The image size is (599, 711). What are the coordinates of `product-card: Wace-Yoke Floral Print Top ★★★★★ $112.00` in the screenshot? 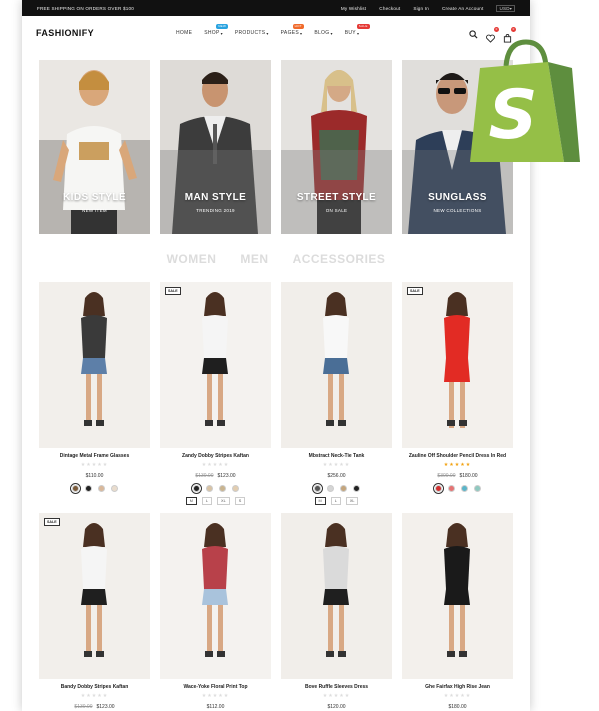 It's located at (215, 611).